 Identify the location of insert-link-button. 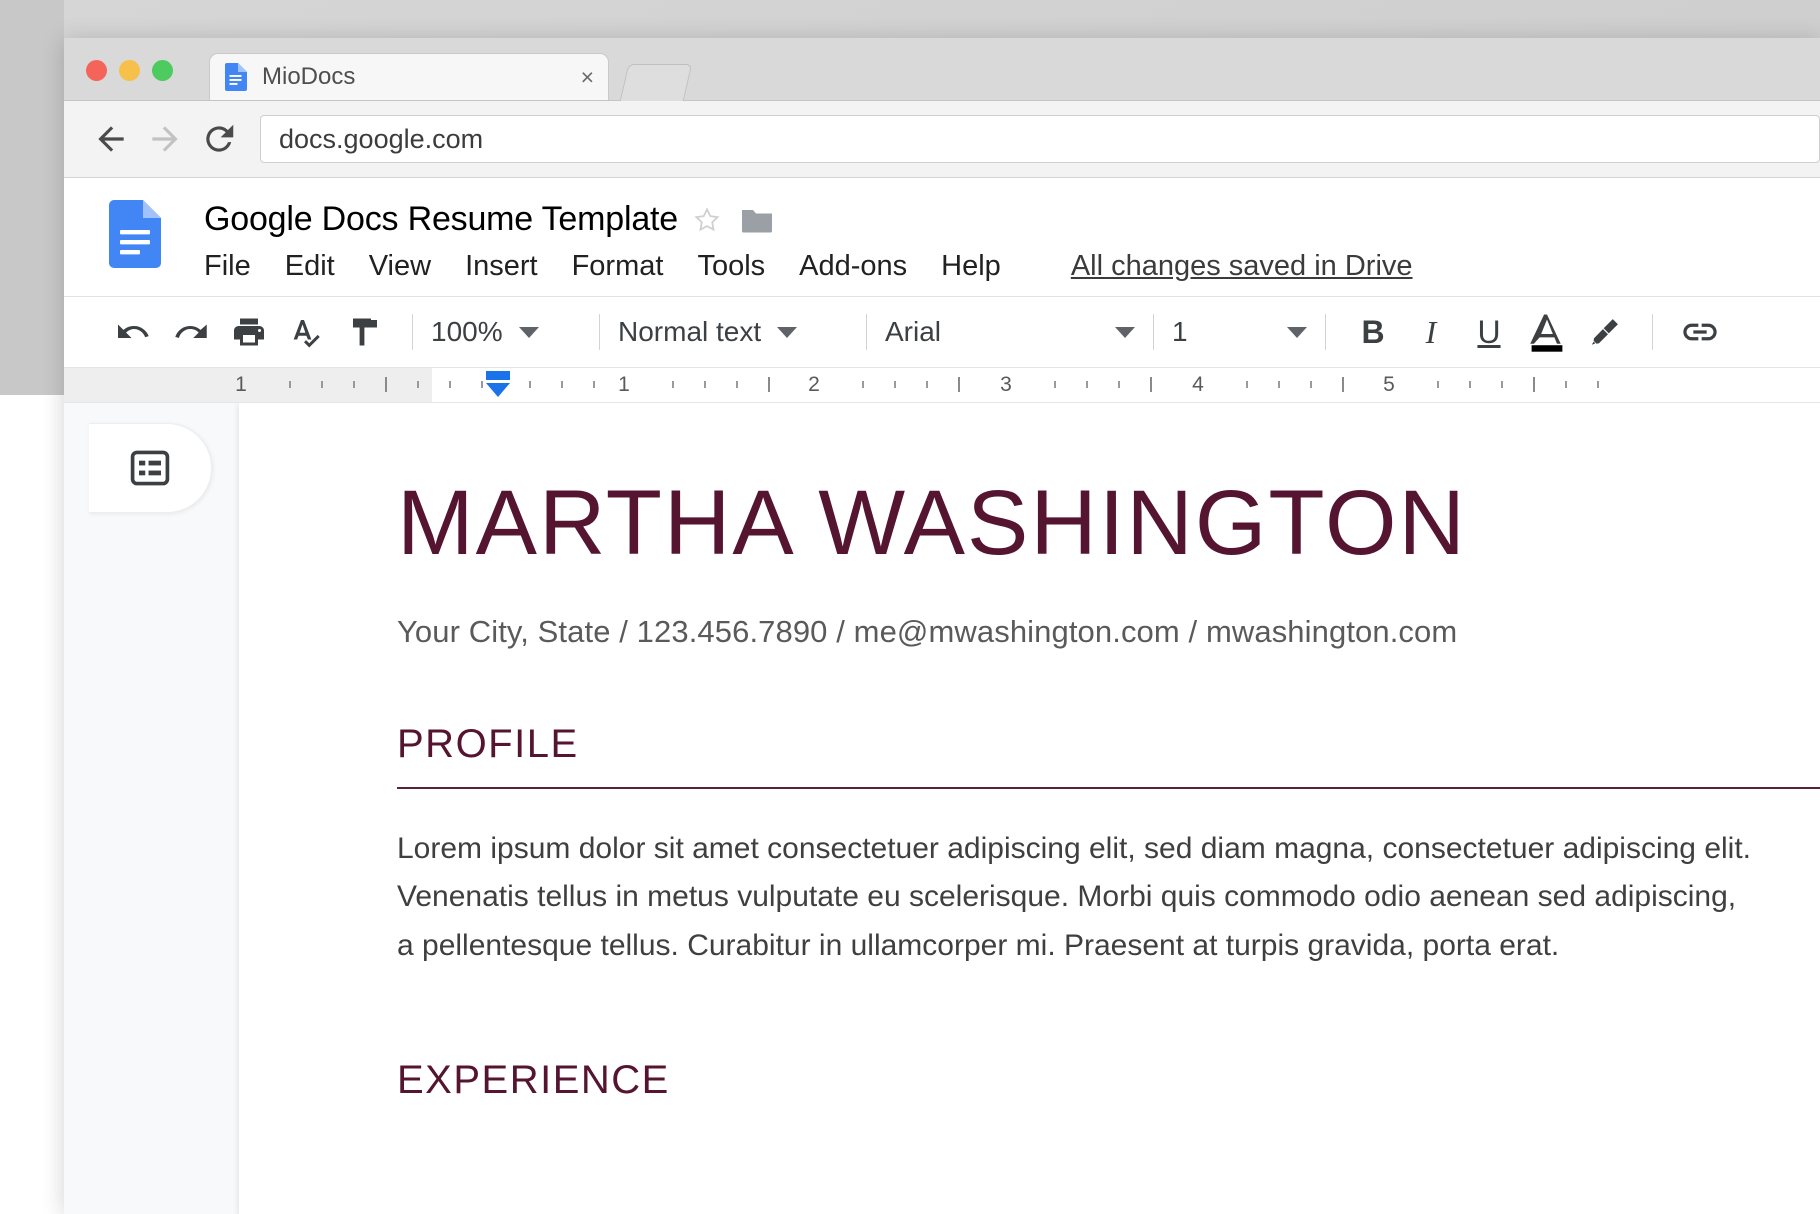
(1700, 332).